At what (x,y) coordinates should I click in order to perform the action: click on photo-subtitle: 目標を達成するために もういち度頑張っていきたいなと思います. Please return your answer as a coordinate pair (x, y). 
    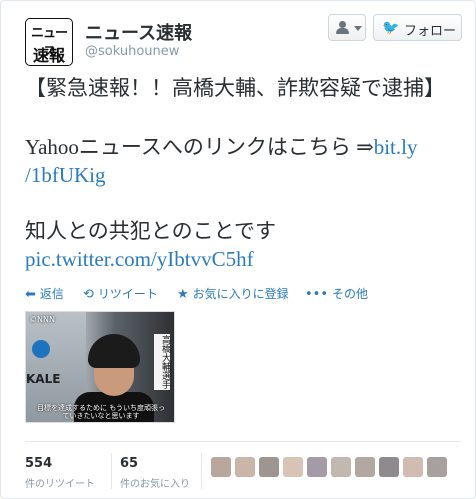
    Looking at the image, I should click on (100, 412).